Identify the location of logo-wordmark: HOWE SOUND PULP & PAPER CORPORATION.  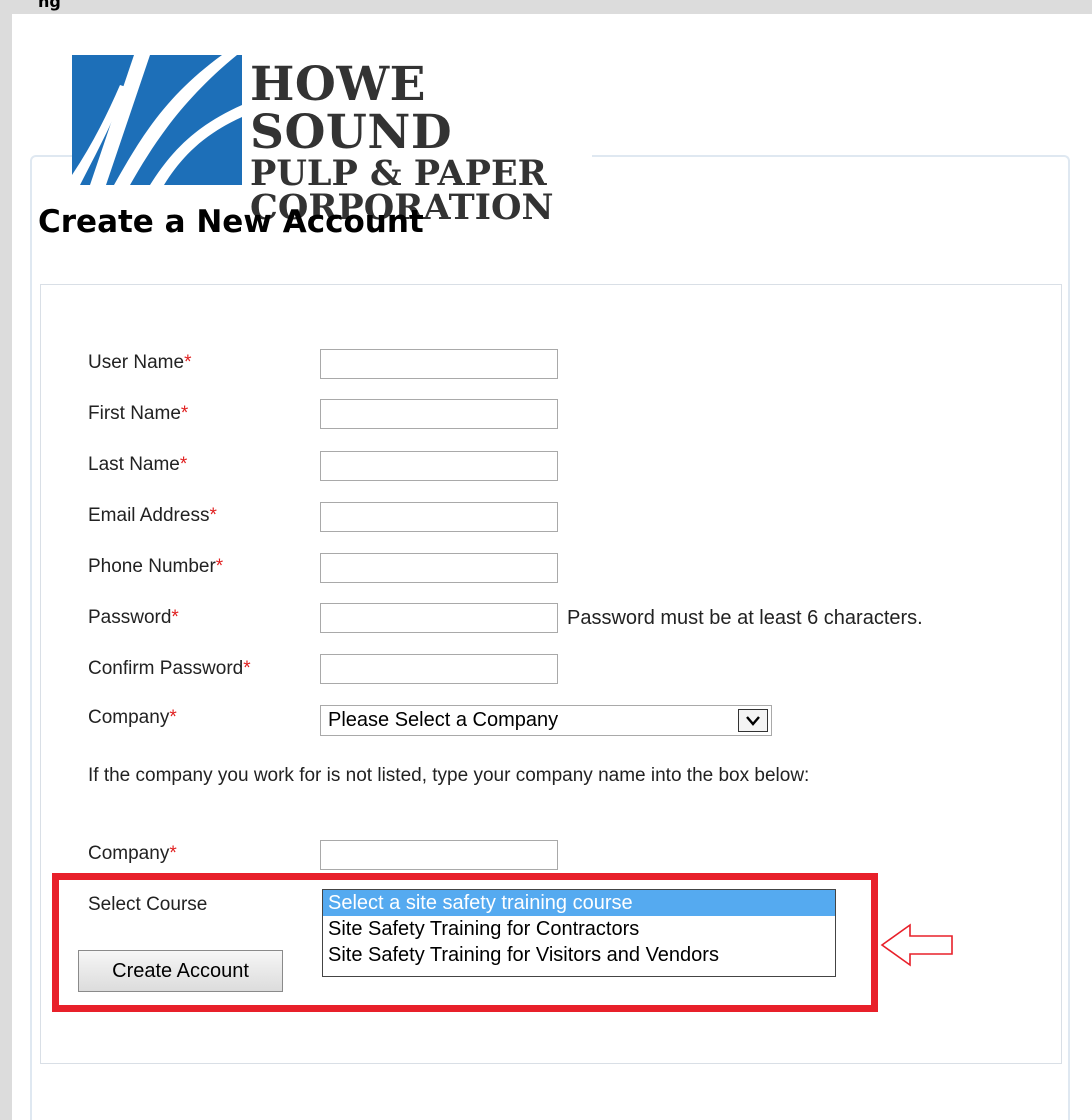
(421, 141).